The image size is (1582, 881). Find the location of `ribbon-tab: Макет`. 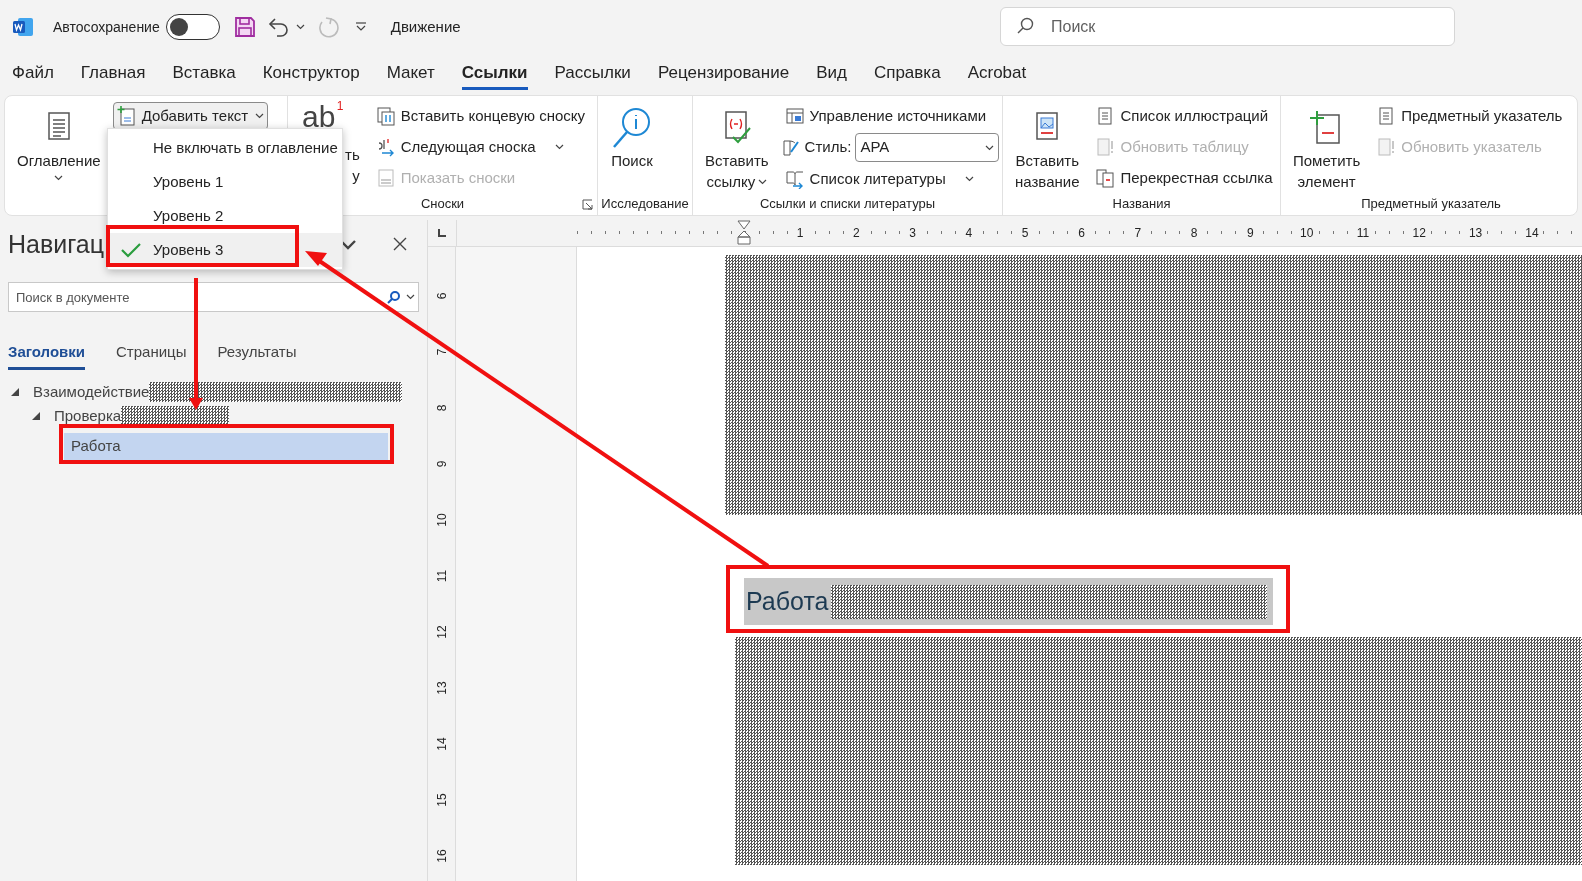

ribbon-tab: Макет is located at coordinates (410, 74).